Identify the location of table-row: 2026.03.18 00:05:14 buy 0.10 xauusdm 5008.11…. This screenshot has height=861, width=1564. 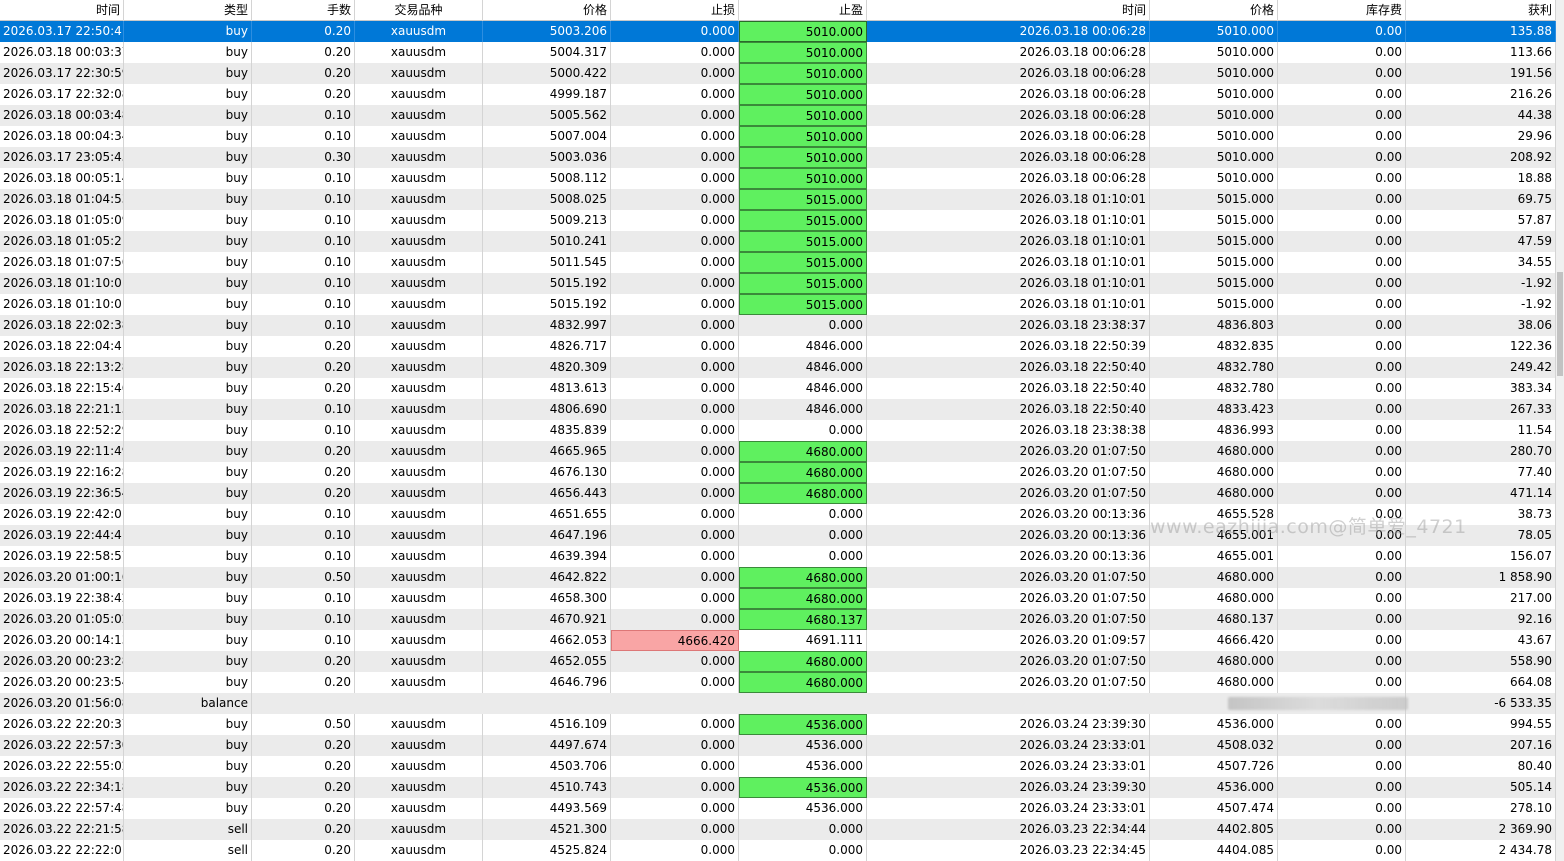
(778, 178).